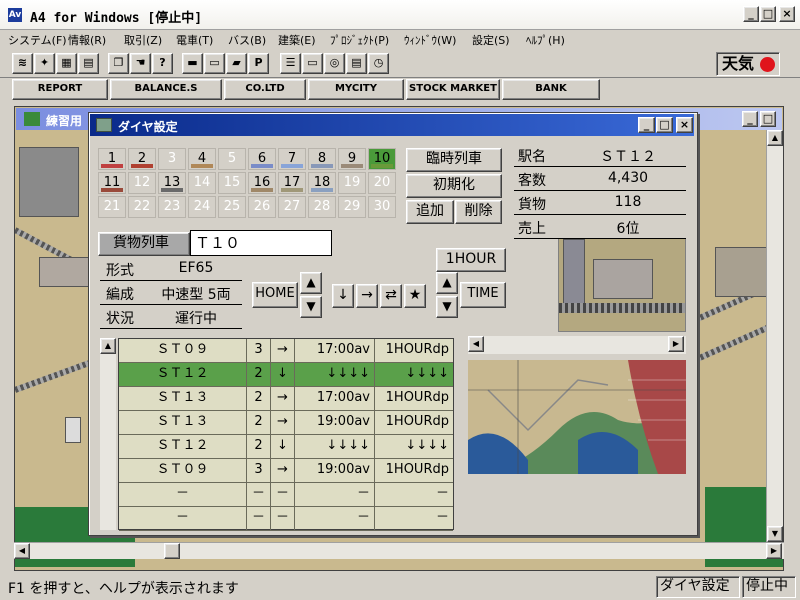  Describe the element at coordinates (261, 243) in the screenshot. I see `train-name-field: Ｔ１０` at that location.